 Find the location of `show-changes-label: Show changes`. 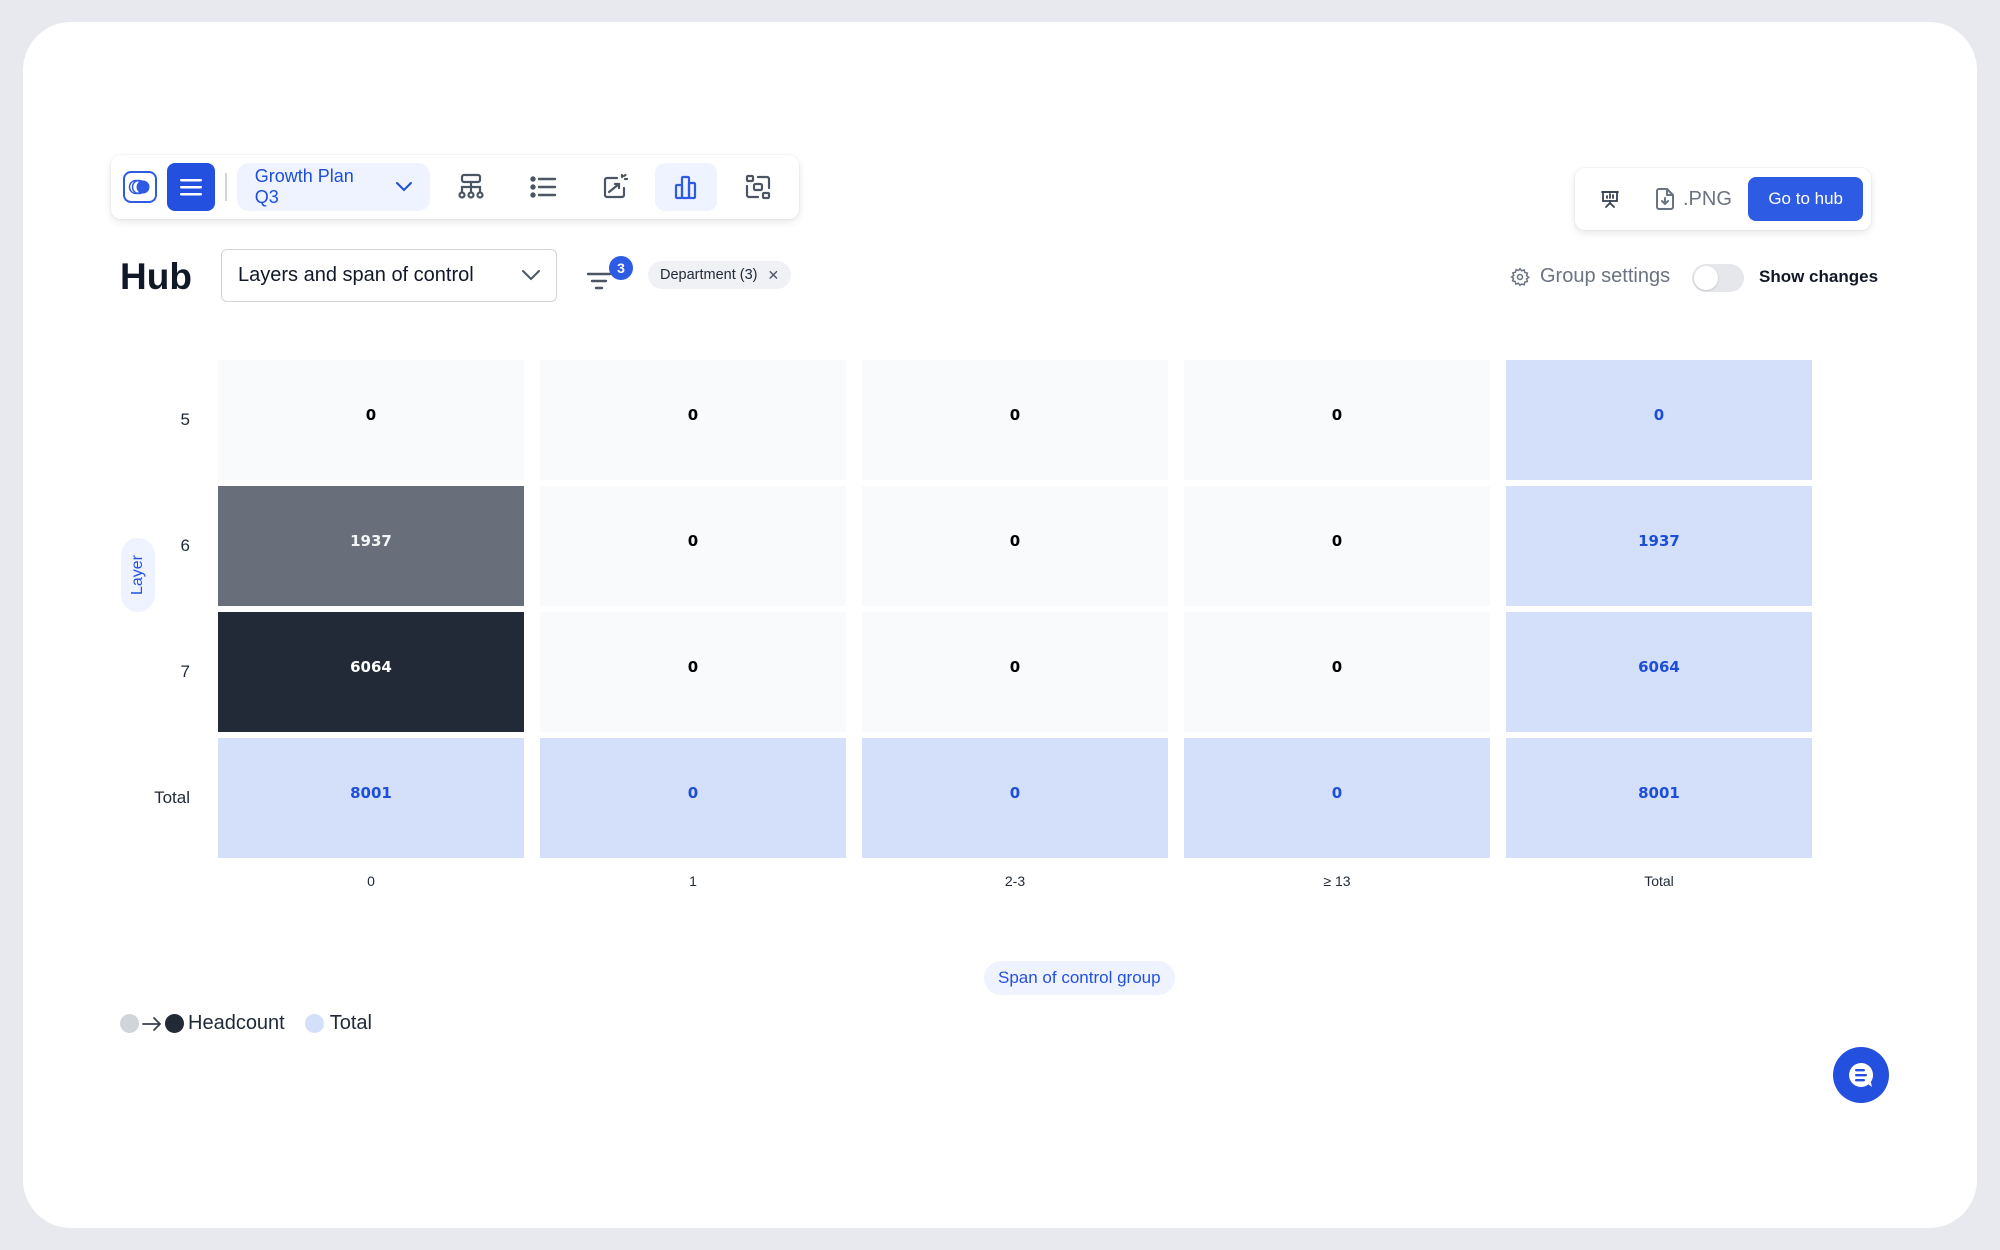

show-changes-label: Show changes is located at coordinates (1819, 276).